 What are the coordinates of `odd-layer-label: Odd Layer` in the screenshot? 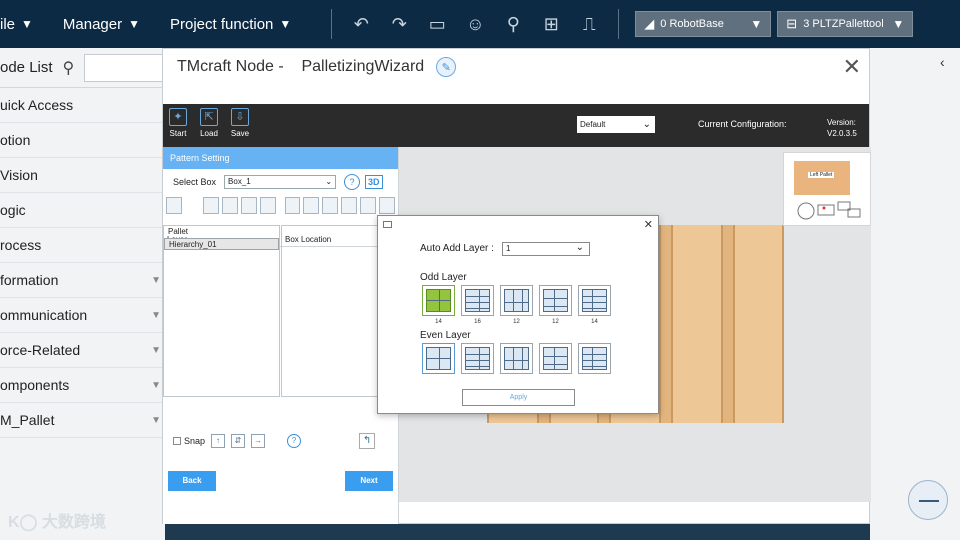 It's located at (443, 277).